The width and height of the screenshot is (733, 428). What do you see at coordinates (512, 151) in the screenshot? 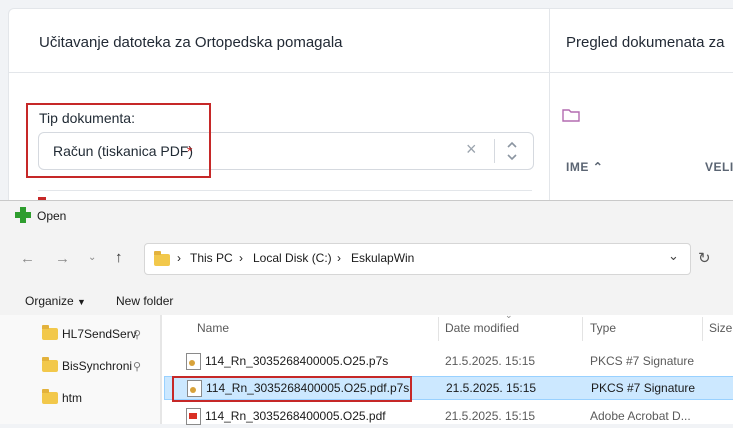
I see `updown-chevron-icon` at bounding box center [512, 151].